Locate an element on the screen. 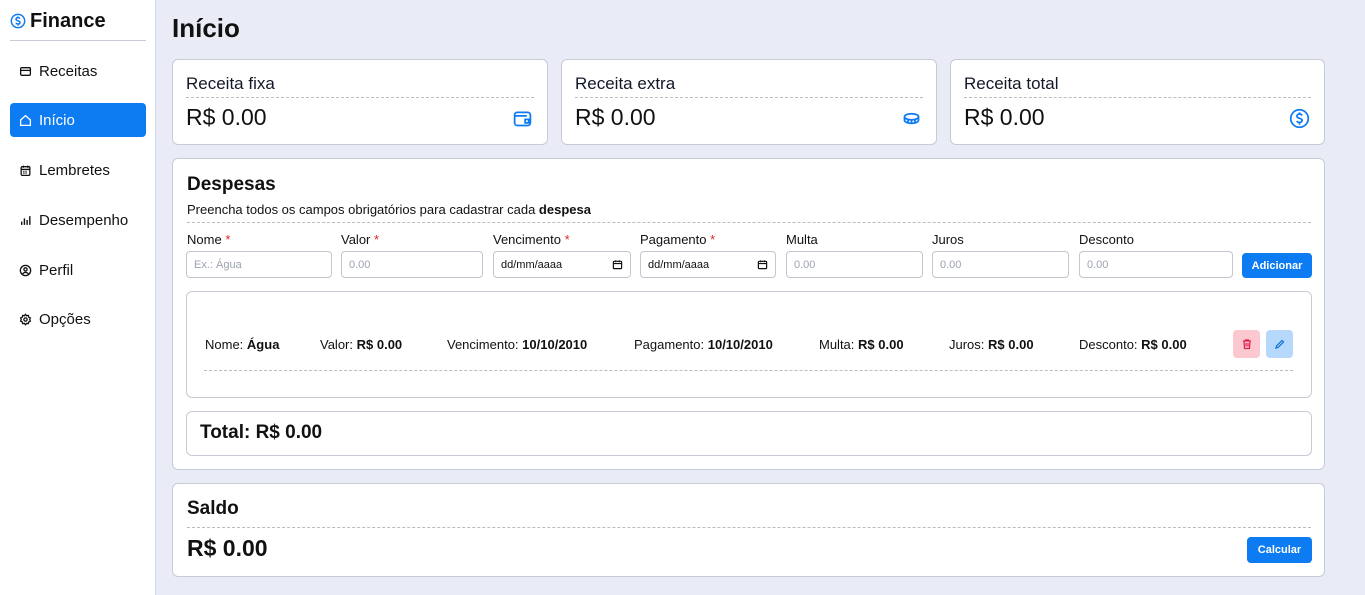 The height and width of the screenshot is (595, 1365). due-date-placeholder: dd/mm/aaaa is located at coordinates (532, 264).